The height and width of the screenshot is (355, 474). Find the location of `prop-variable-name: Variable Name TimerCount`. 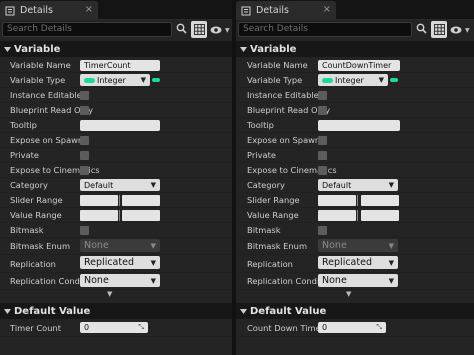

prop-variable-name: Variable Name TimerCount is located at coordinates (116, 65).